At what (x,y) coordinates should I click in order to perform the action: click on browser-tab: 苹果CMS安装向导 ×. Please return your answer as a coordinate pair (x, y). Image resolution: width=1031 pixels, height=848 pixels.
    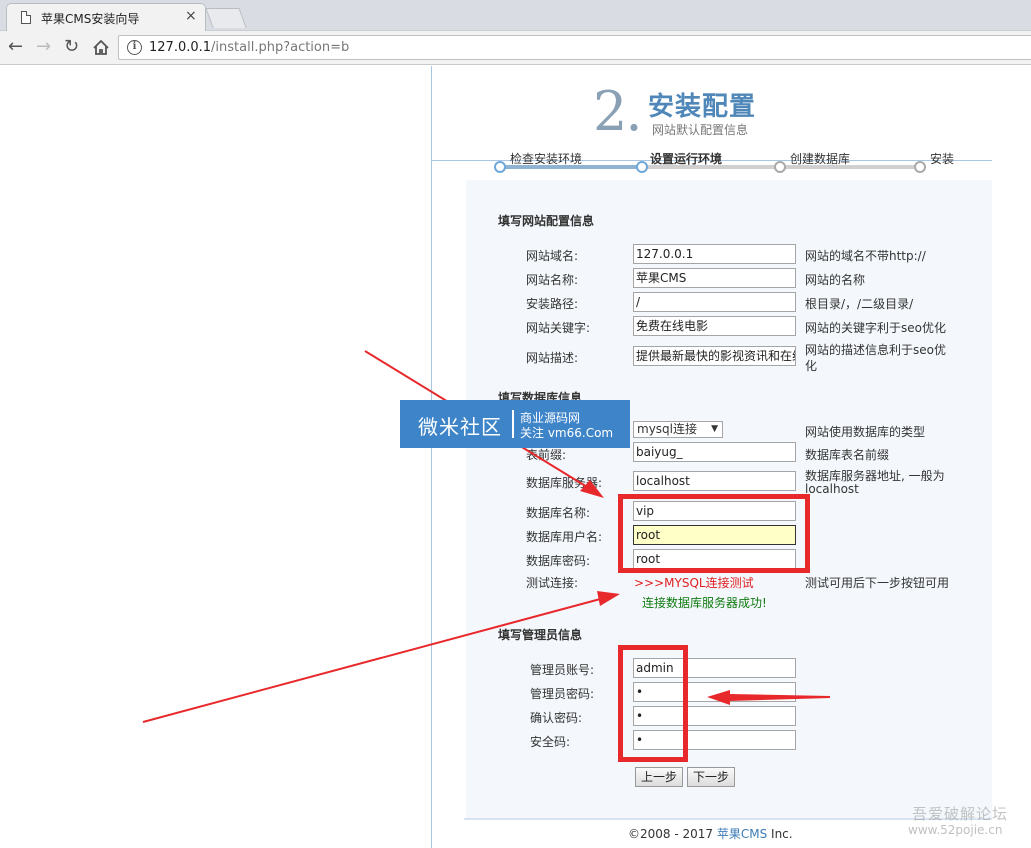
    Looking at the image, I should click on (106, 17).